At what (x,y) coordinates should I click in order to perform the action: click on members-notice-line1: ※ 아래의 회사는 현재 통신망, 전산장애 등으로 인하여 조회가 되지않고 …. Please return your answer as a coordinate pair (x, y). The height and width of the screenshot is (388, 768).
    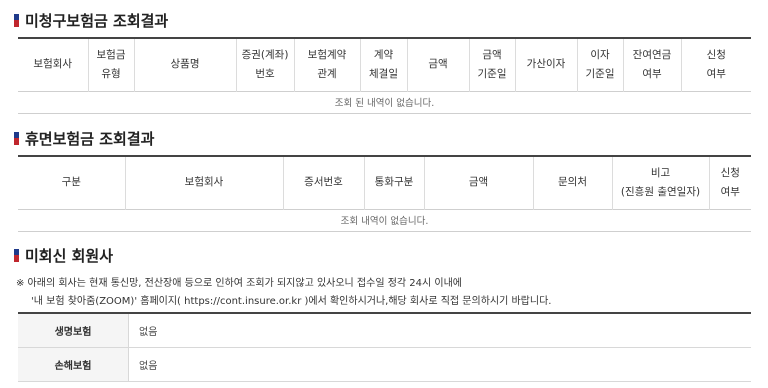
    Looking at the image, I should click on (239, 283).